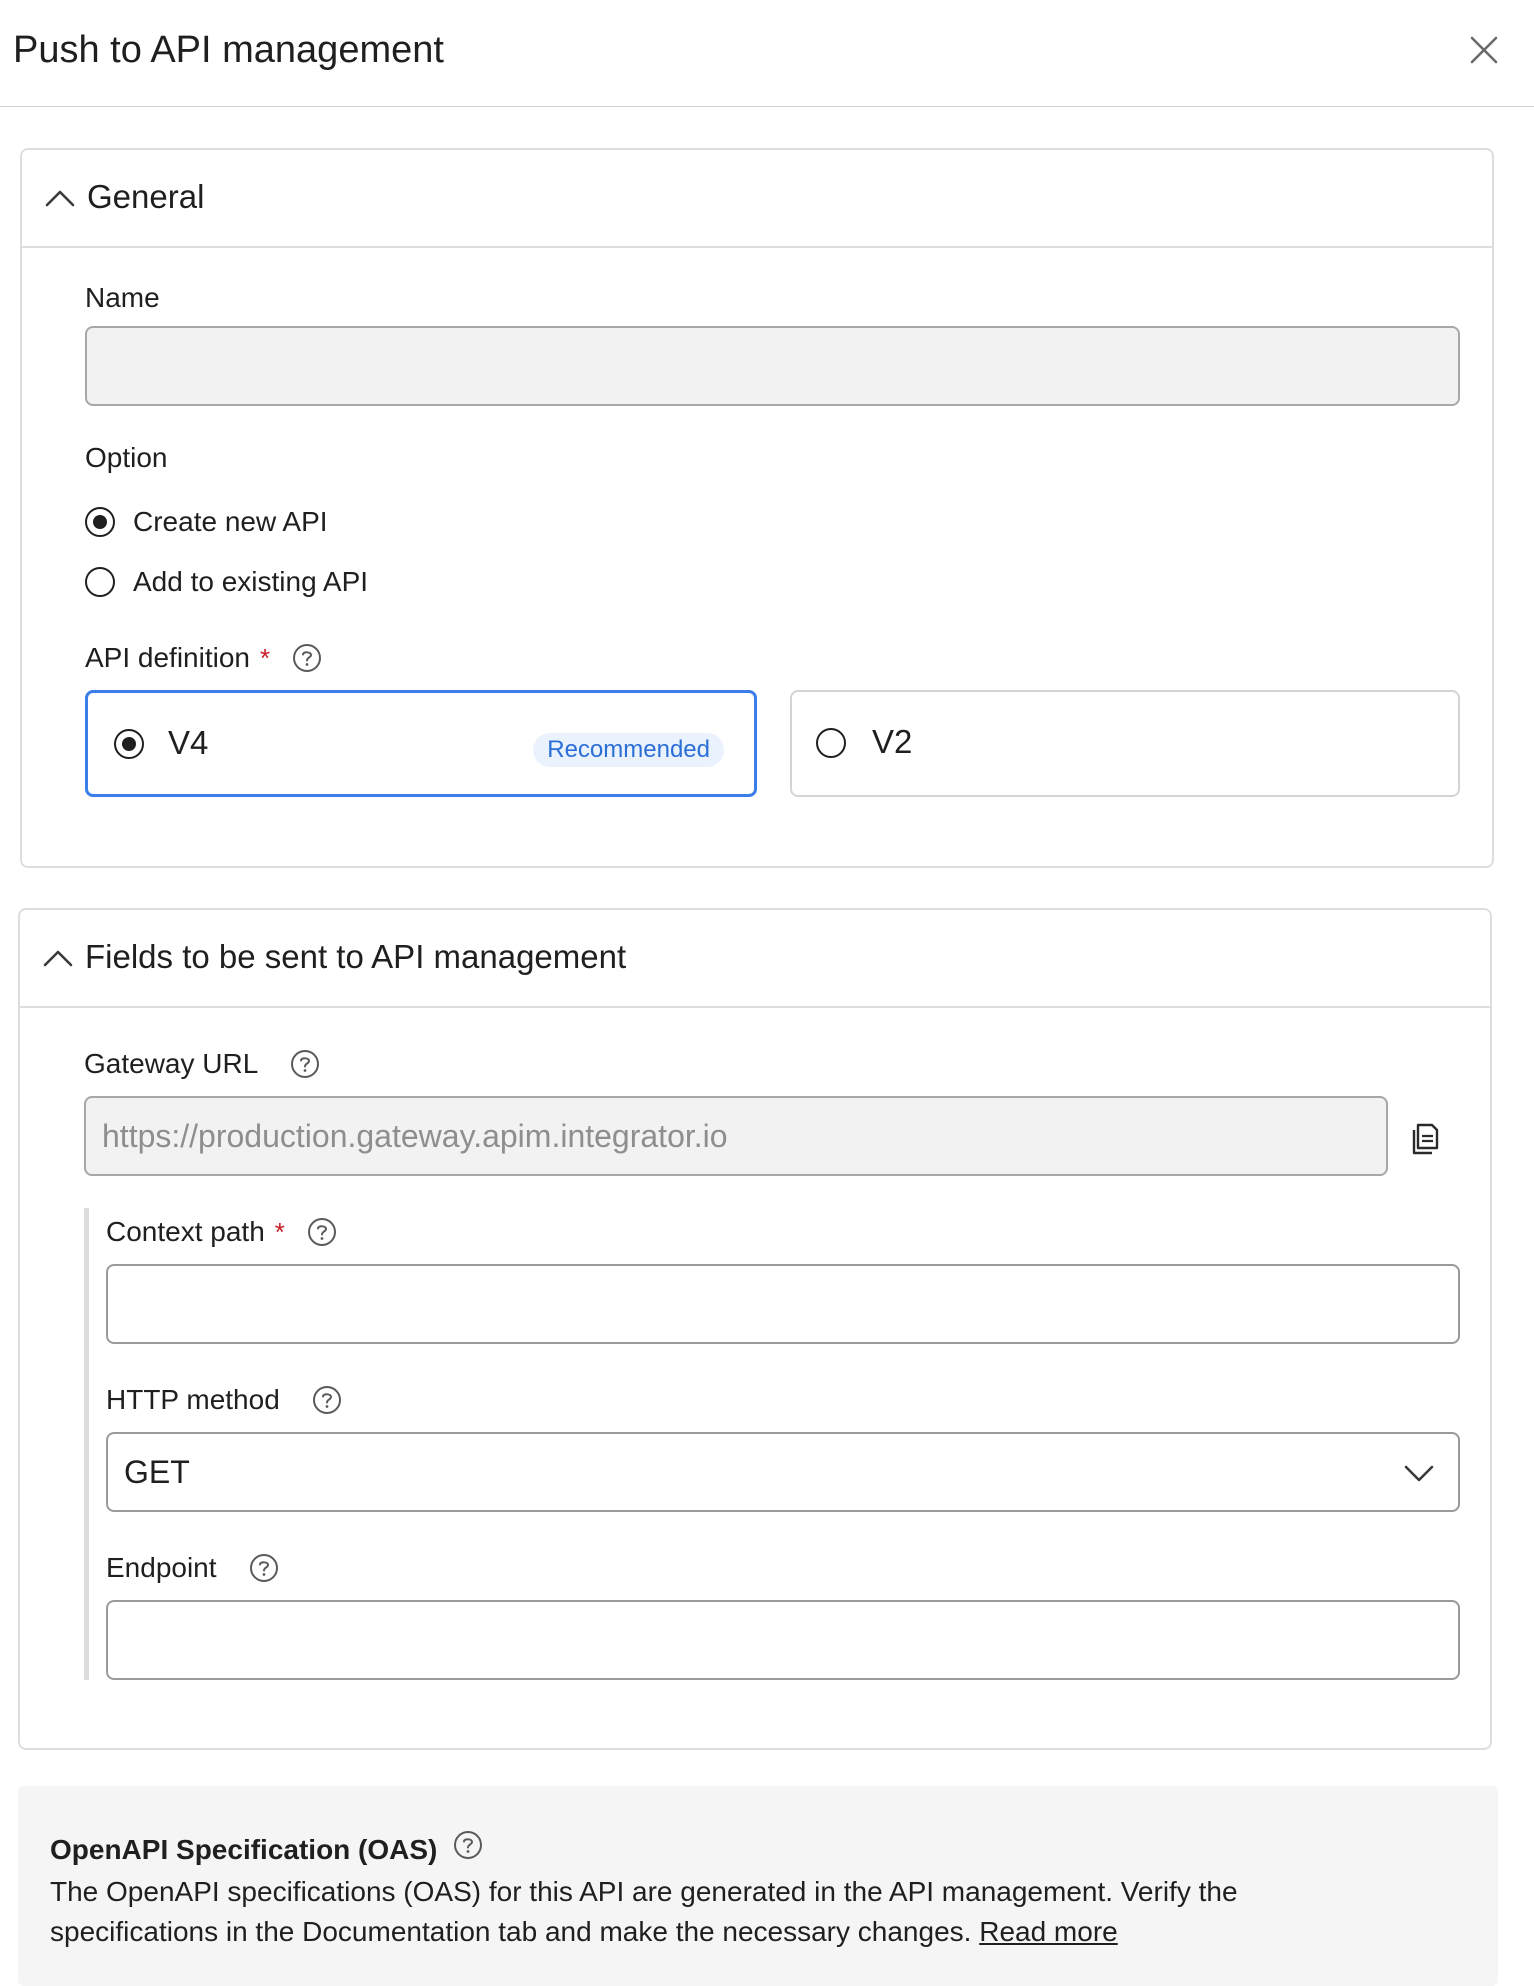 The image size is (1534, 1986). Describe the element at coordinates (783, 1640) in the screenshot. I see `endpoint-input` at that location.